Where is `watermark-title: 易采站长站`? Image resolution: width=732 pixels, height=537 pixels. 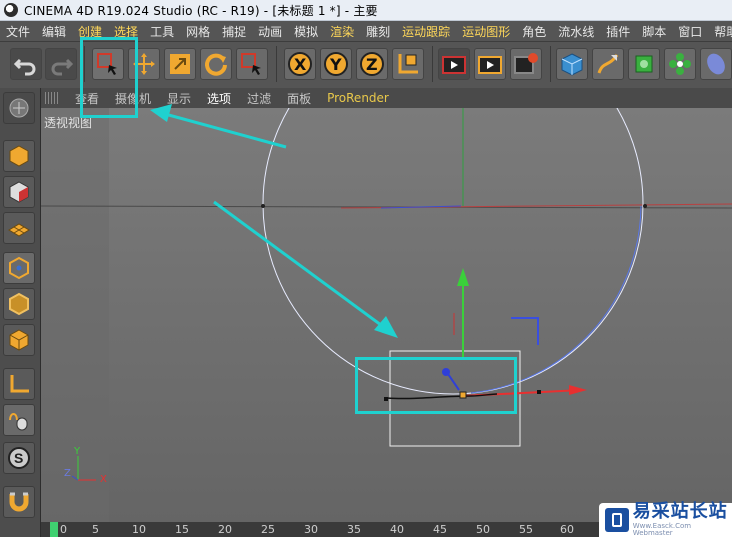 watermark-title: 易采站长站 is located at coordinates (680, 511).